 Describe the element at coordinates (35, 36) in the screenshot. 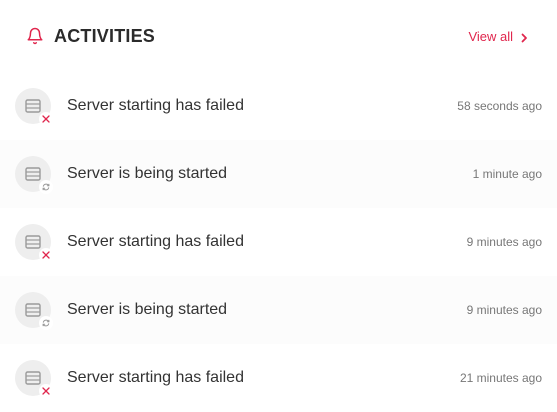

I see `bell-icon` at that location.